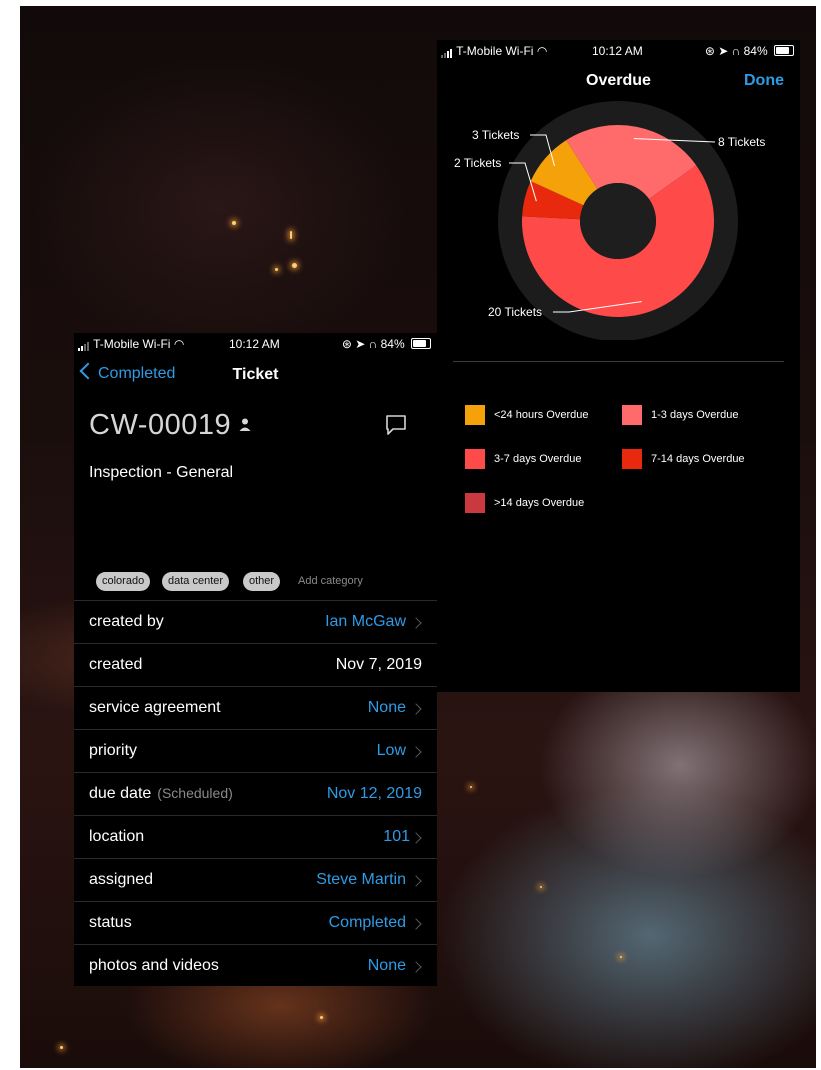 This screenshot has width=821, height=1070. What do you see at coordinates (84, 344) in the screenshot?
I see `signal-icon` at bounding box center [84, 344].